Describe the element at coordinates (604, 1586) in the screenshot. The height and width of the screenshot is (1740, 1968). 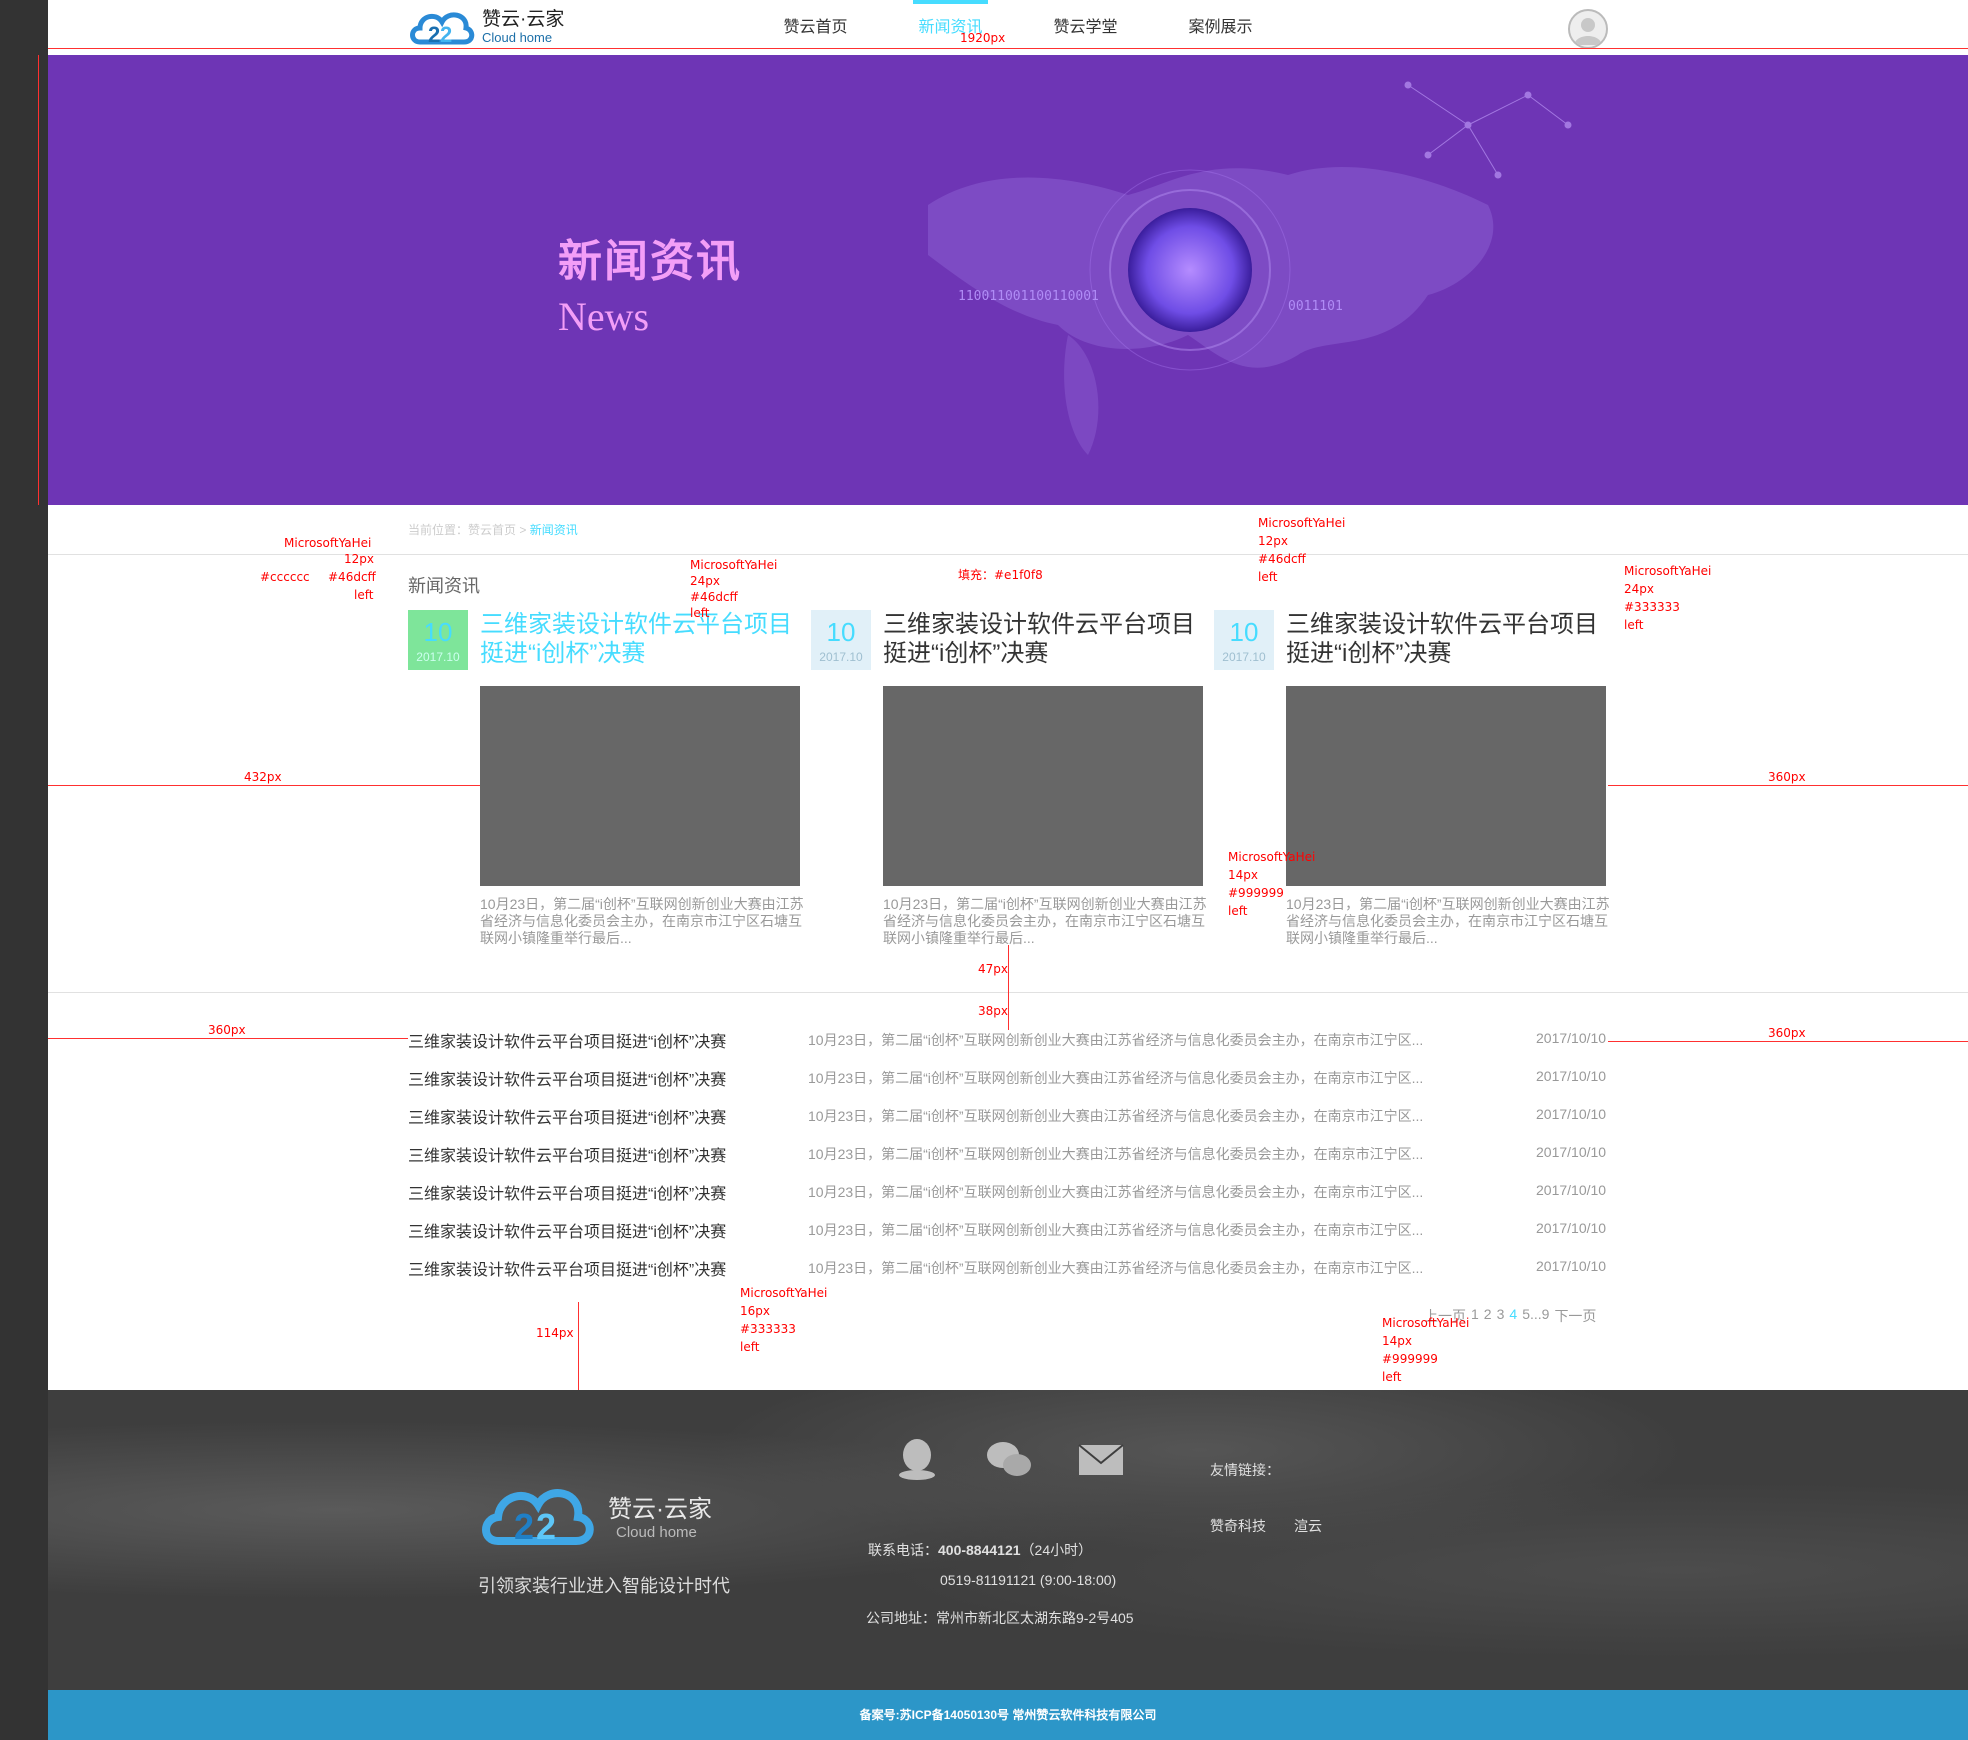
I see `footer-slogan: 引领家装行业进入智能设计时代` at that location.